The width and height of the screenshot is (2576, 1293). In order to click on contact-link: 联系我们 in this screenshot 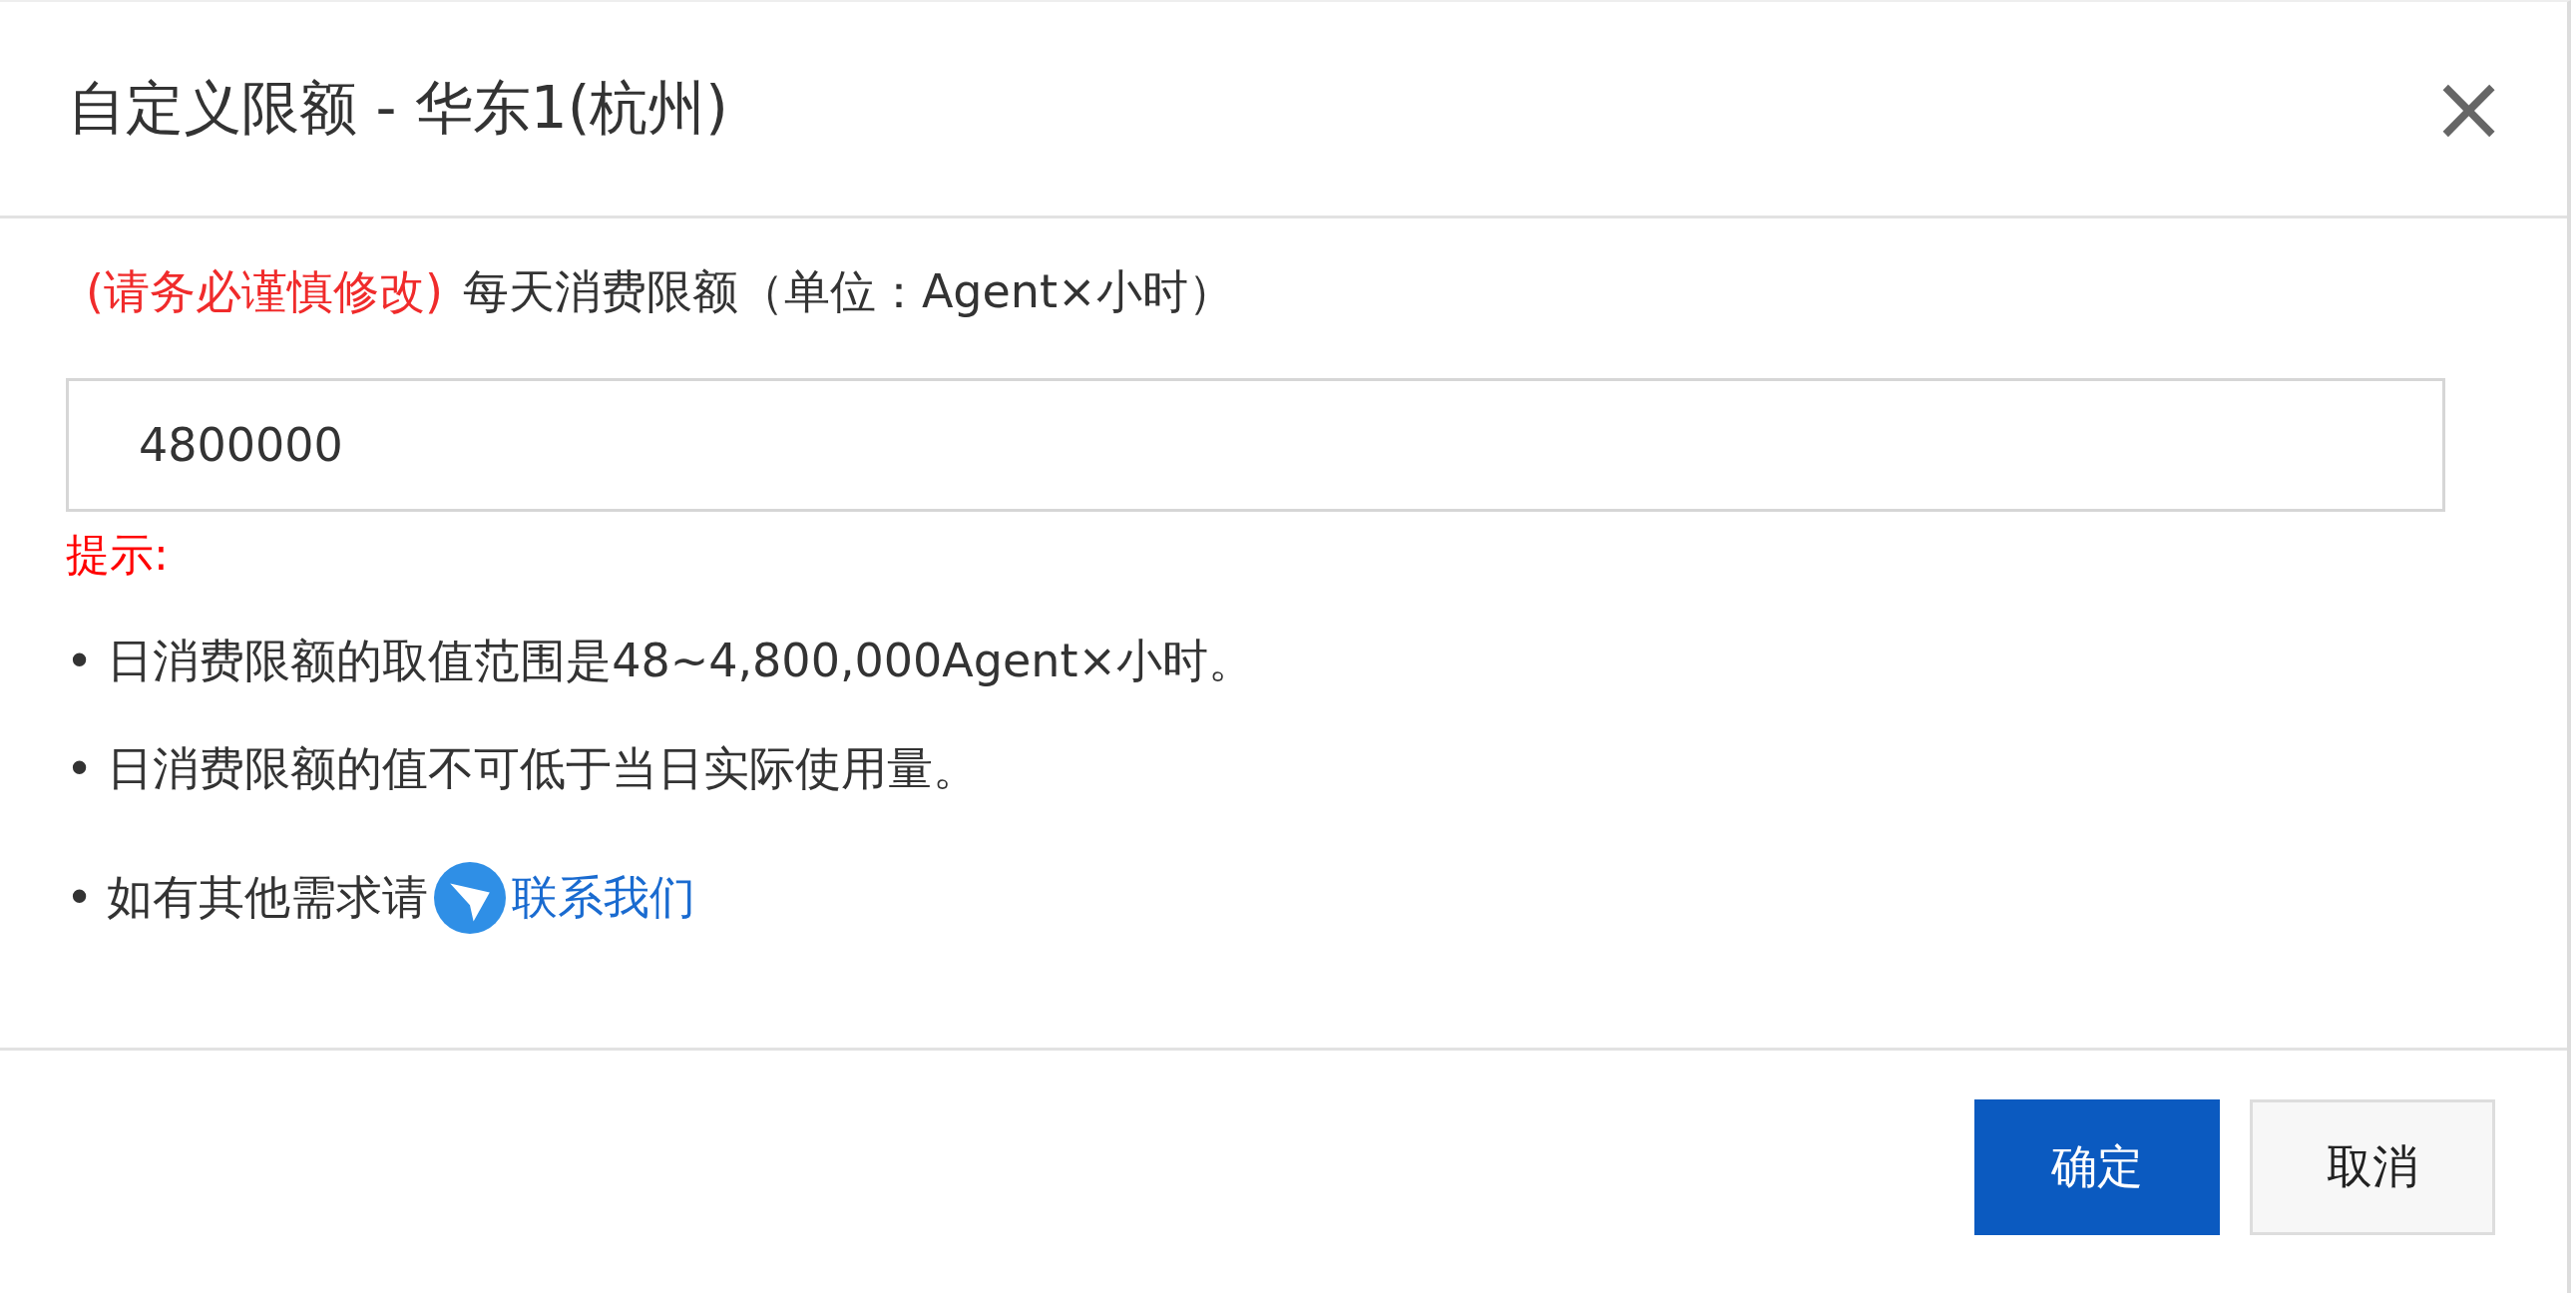, I will do `click(604, 898)`.